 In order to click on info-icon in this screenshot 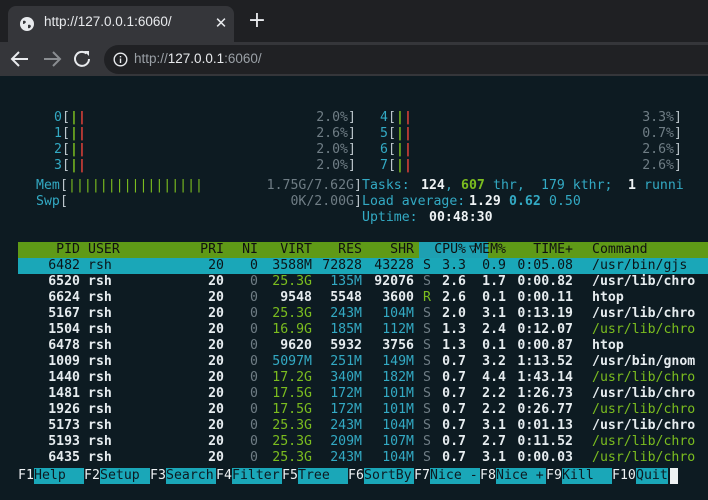, I will do `click(120, 59)`.